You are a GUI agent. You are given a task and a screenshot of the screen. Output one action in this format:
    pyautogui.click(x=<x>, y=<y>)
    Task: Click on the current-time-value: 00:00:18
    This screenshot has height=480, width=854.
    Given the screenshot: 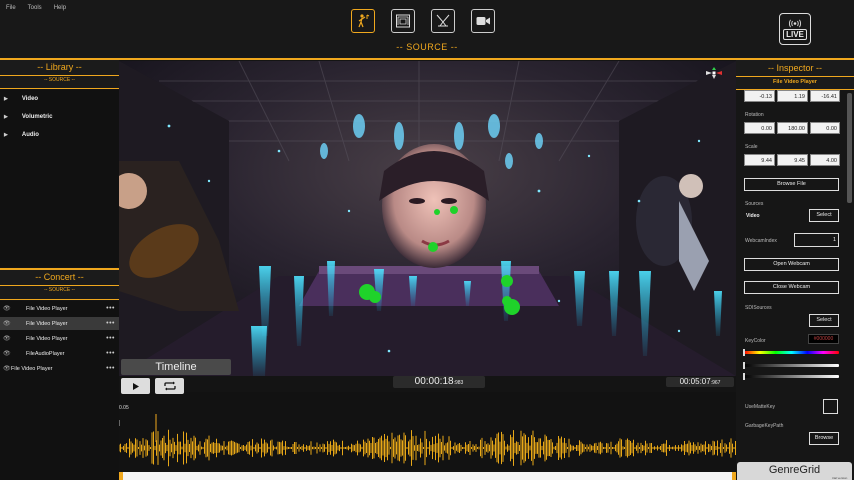 What is the action you would take?
    pyautogui.click(x=434, y=381)
    